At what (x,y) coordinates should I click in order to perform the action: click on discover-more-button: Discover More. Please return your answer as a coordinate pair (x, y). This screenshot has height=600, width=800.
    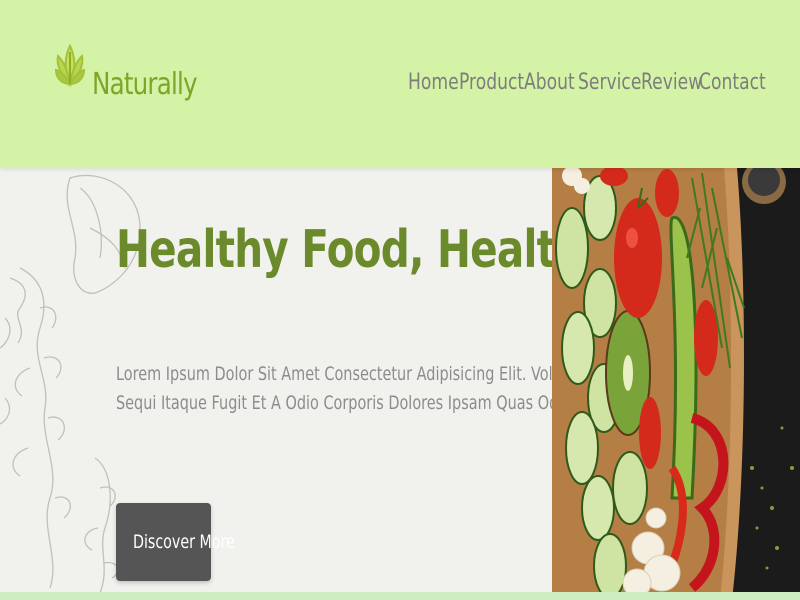
    Looking at the image, I should click on (175, 542).